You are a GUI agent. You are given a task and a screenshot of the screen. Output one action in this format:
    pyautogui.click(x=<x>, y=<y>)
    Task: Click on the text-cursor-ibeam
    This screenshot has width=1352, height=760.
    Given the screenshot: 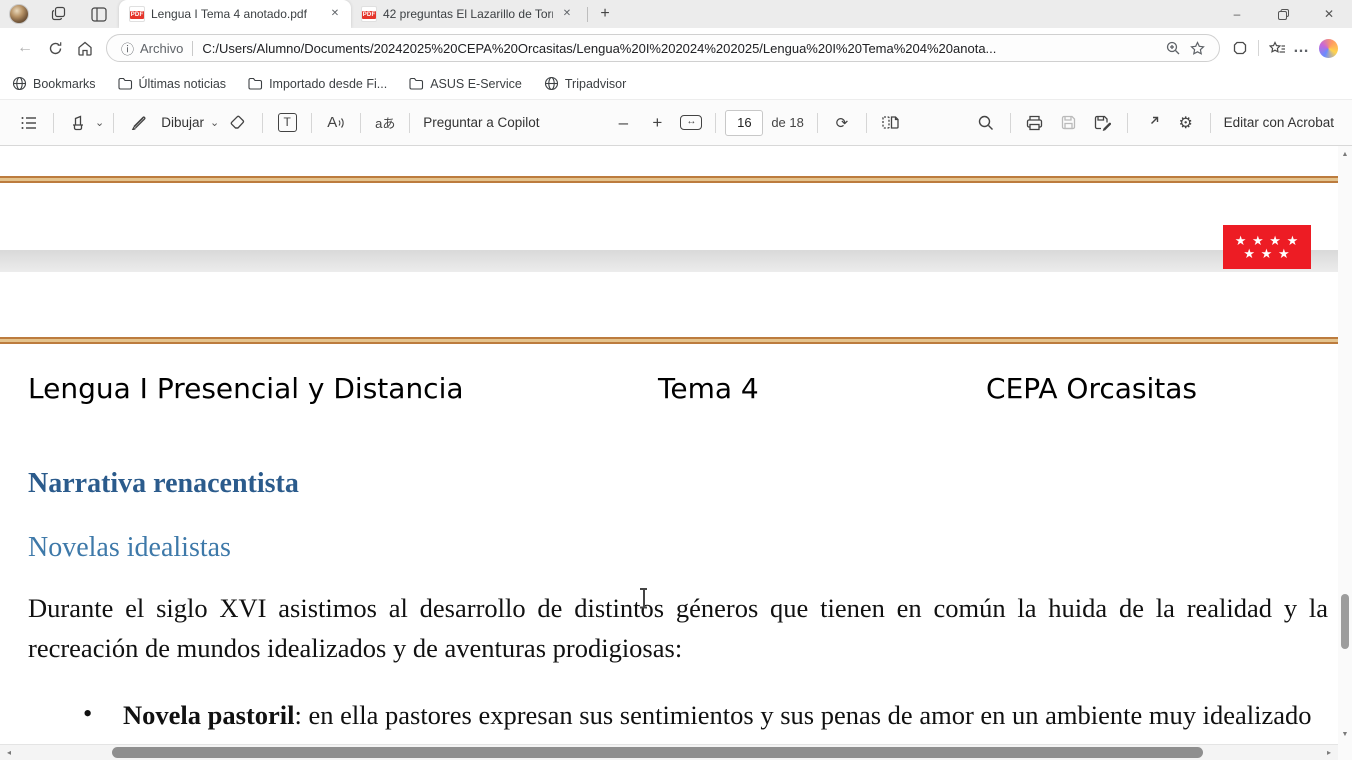 What is the action you would take?
    pyautogui.click(x=643, y=598)
    